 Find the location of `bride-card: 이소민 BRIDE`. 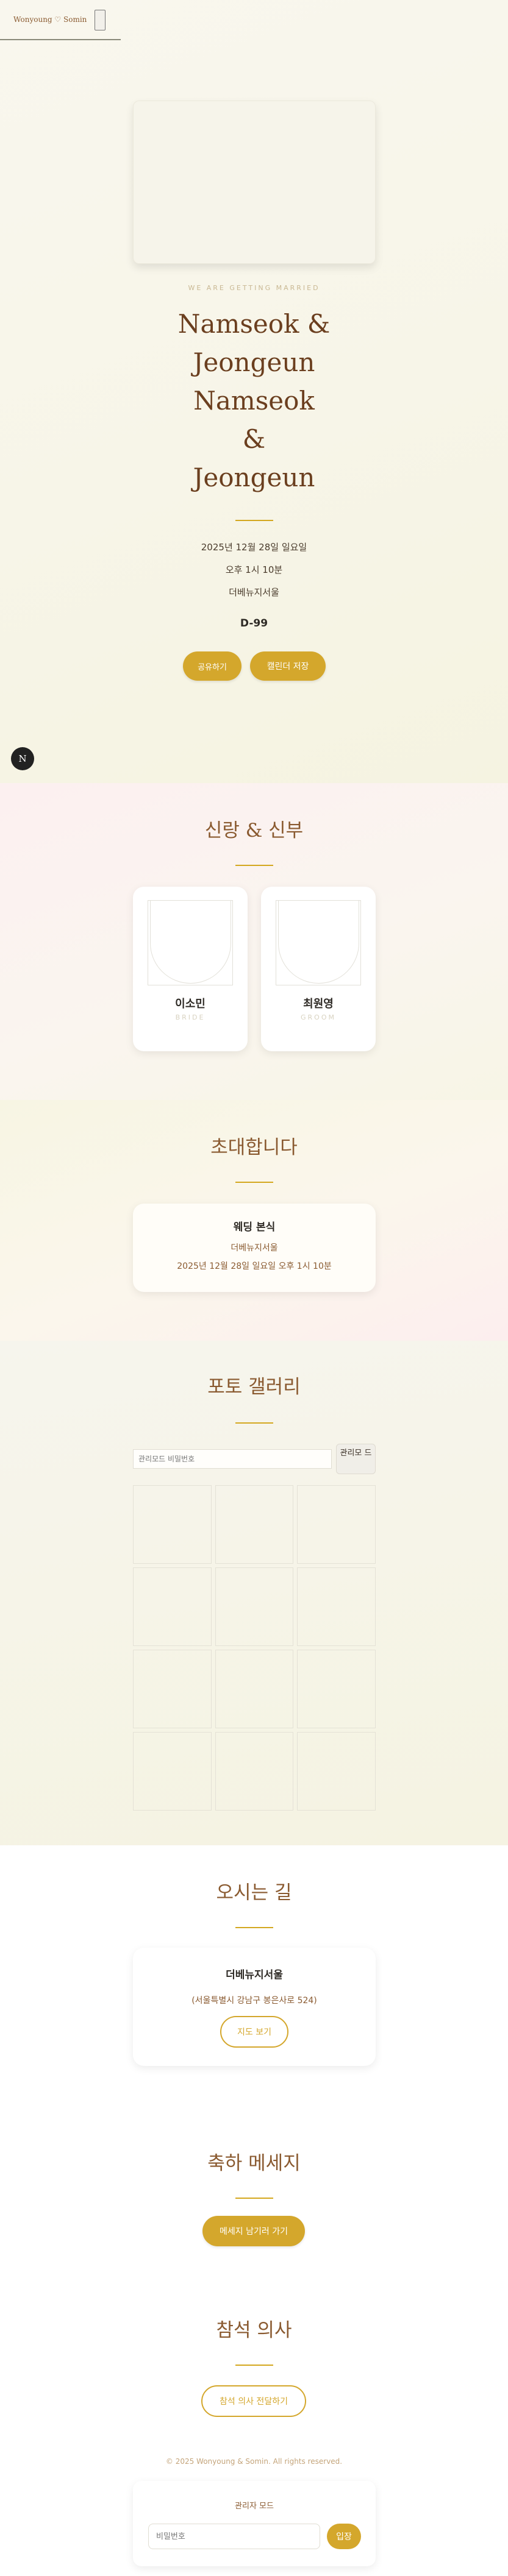

bride-card: 이소민 BRIDE is located at coordinates (190, 969).